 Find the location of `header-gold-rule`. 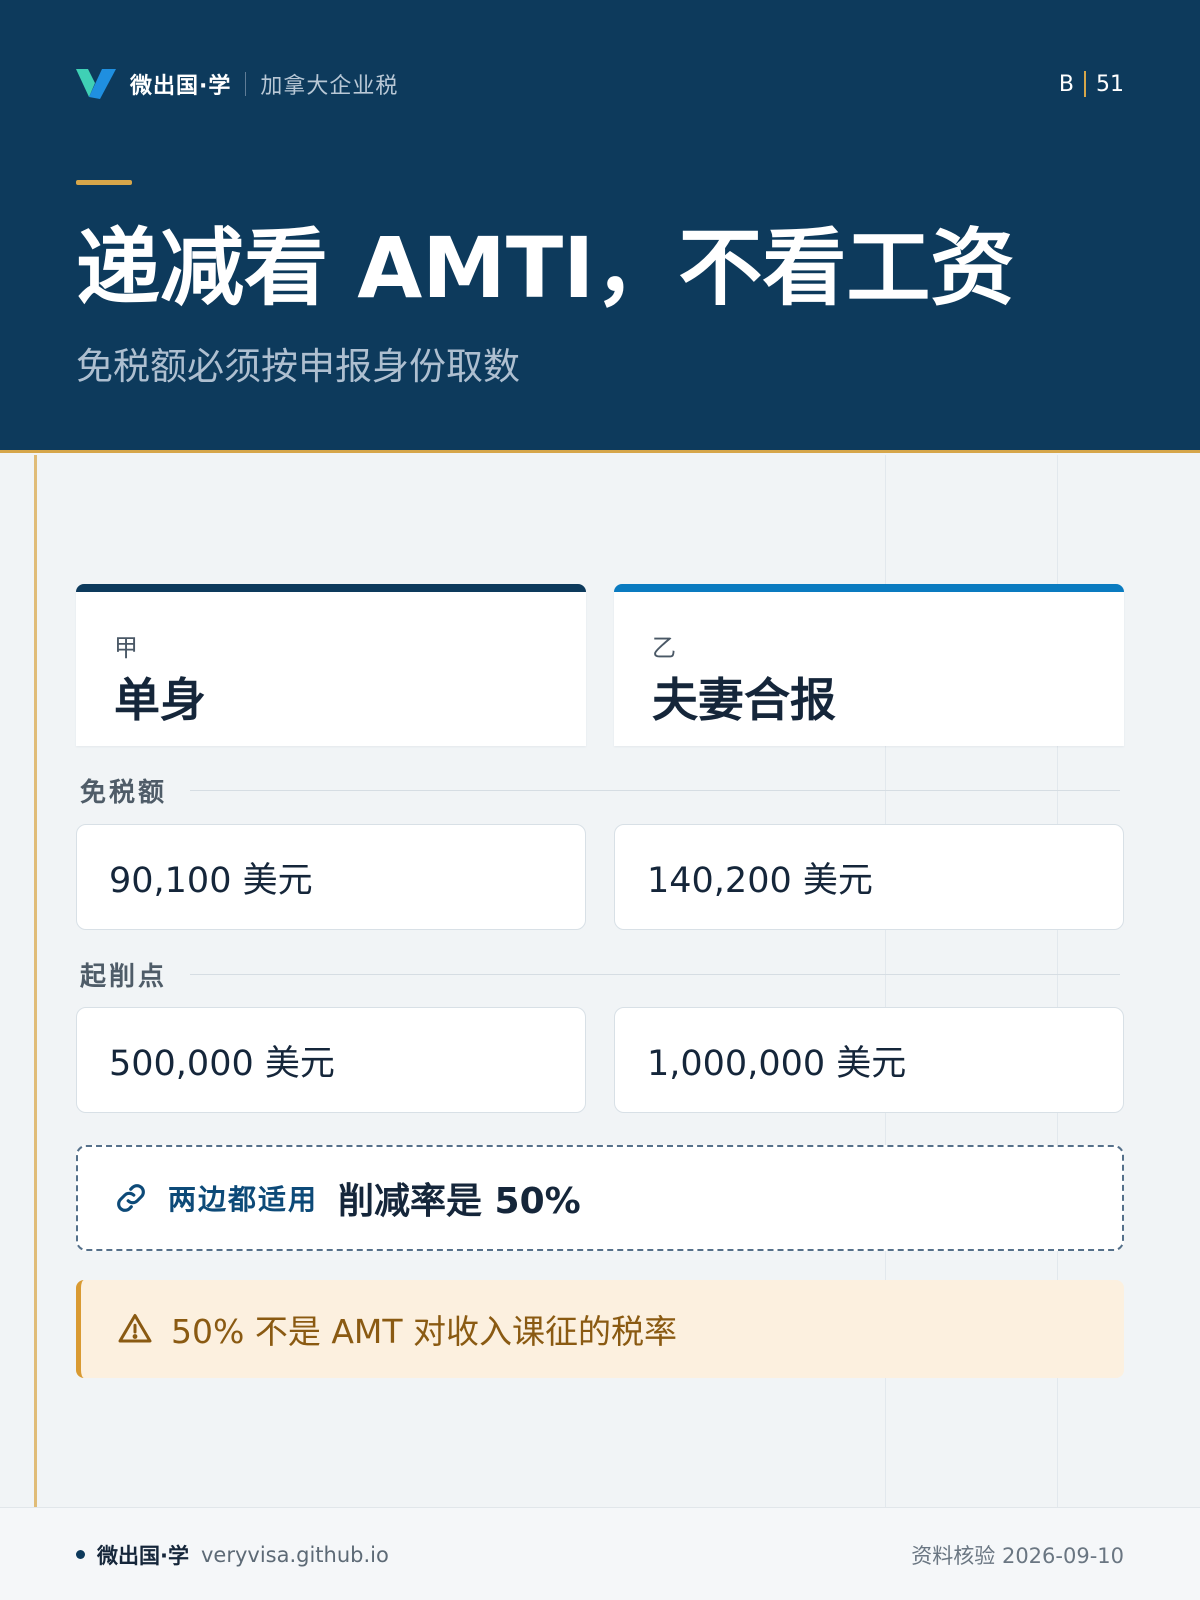

header-gold-rule is located at coordinates (600, 451).